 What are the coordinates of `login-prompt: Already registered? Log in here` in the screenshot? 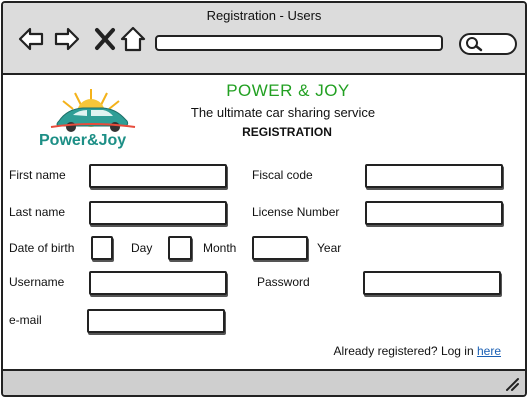 It's located at (417, 351).